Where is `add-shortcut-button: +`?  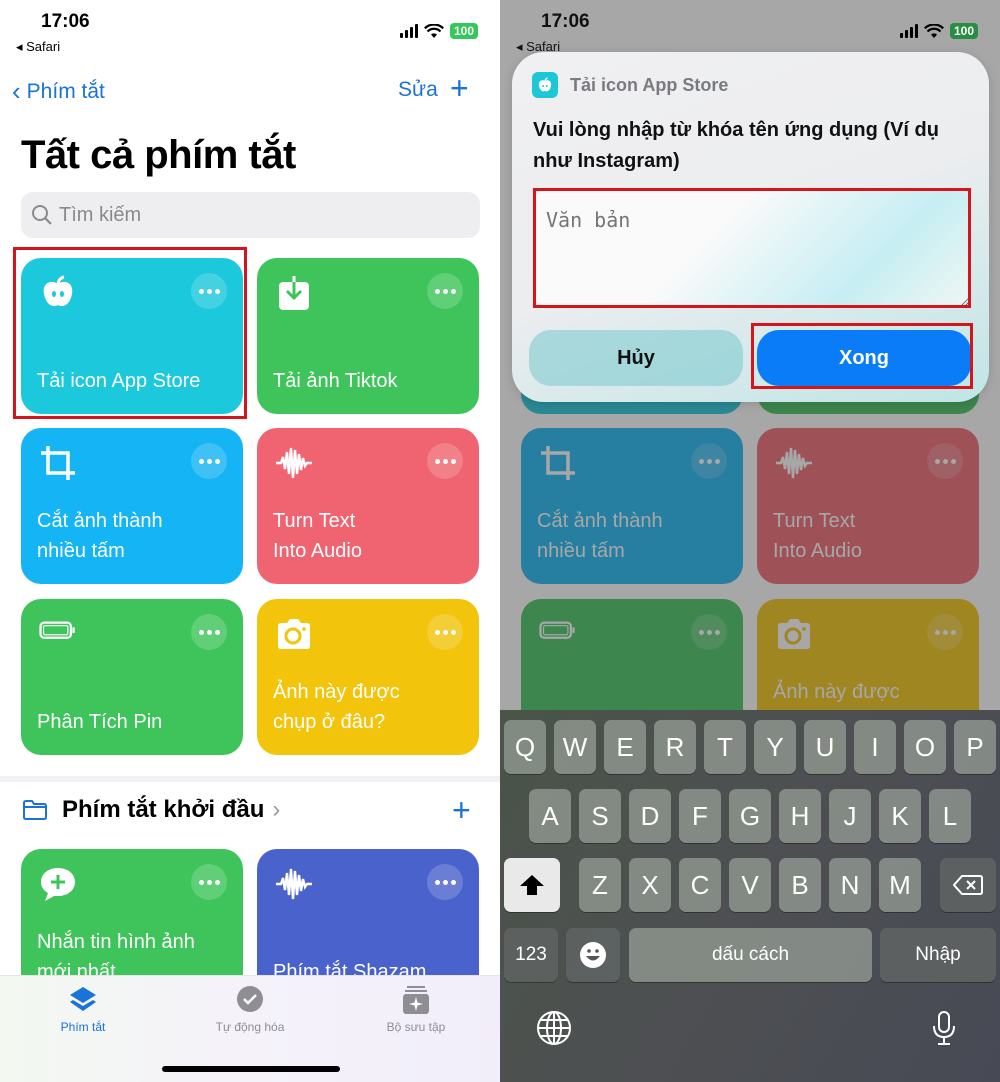
add-shortcut-button: + is located at coordinates (459, 88).